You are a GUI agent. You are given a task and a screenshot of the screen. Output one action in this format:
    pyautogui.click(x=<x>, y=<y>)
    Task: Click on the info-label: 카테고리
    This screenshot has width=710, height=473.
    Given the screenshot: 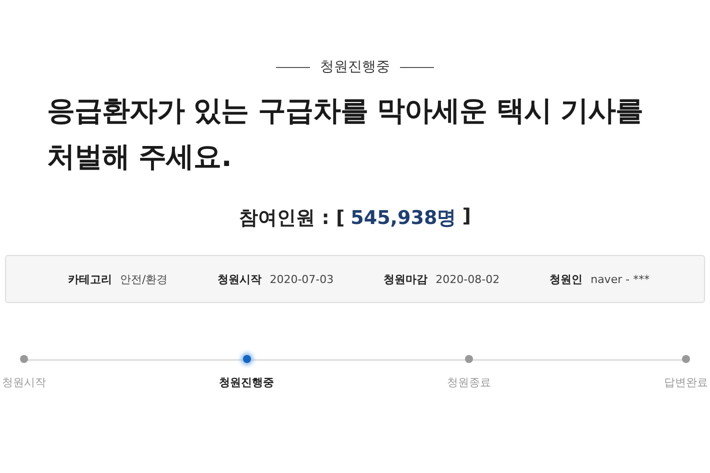 What is the action you would take?
    pyautogui.click(x=90, y=279)
    